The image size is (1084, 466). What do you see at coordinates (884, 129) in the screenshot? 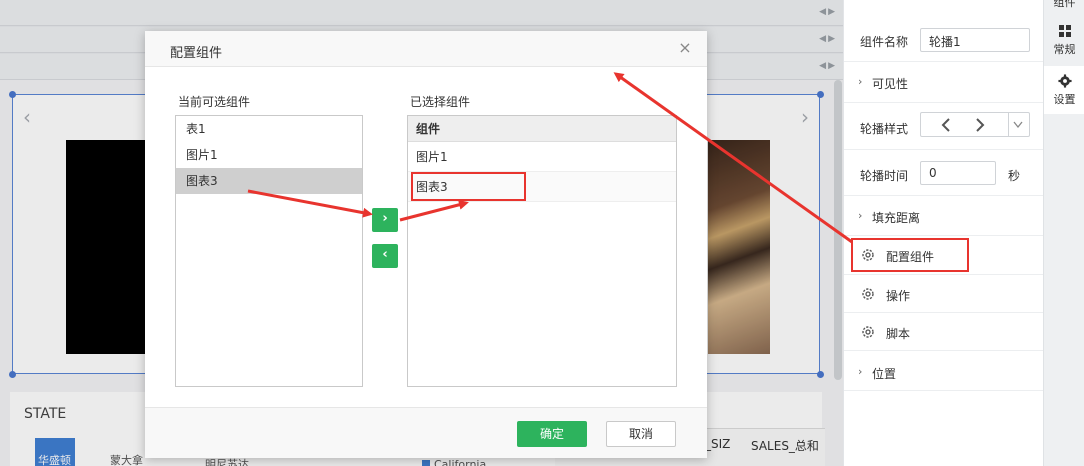
I see `prop-label: 轮播样式` at bounding box center [884, 129].